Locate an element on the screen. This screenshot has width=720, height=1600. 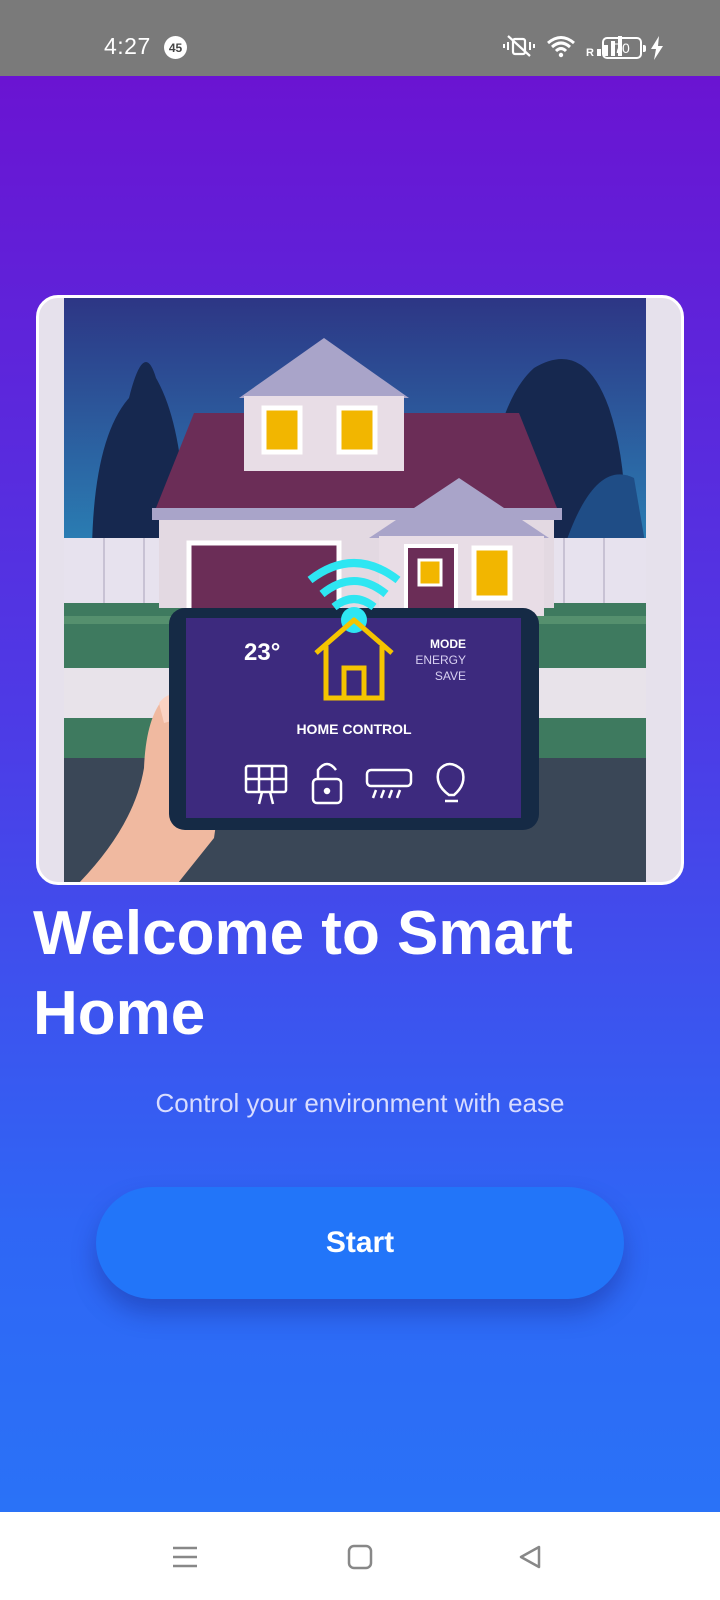
back-icon is located at coordinates (530, 1557).